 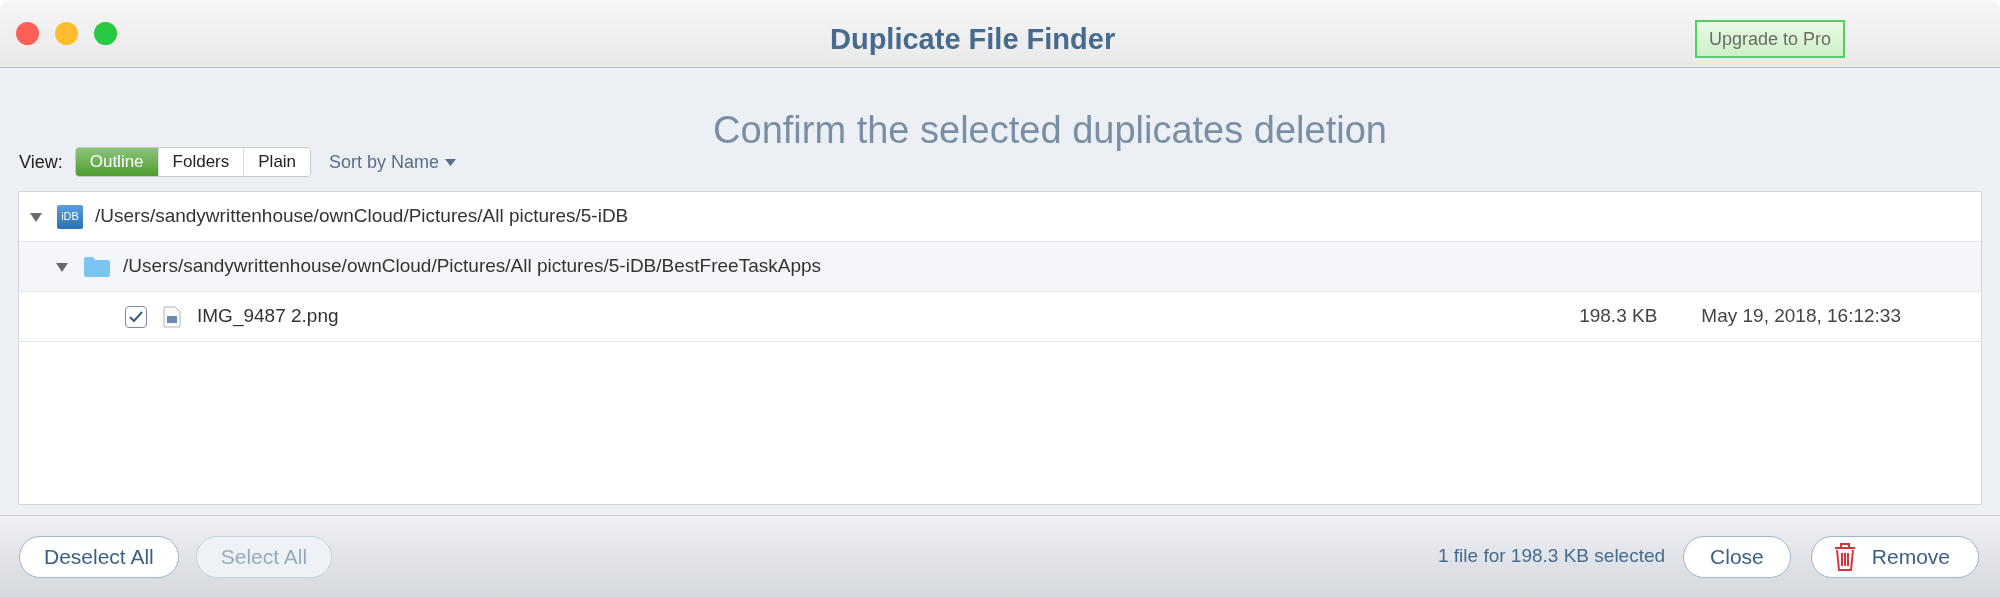 What do you see at coordinates (973, 39) in the screenshot?
I see `window-title: Duplicate File Finder` at bounding box center [973, 39].